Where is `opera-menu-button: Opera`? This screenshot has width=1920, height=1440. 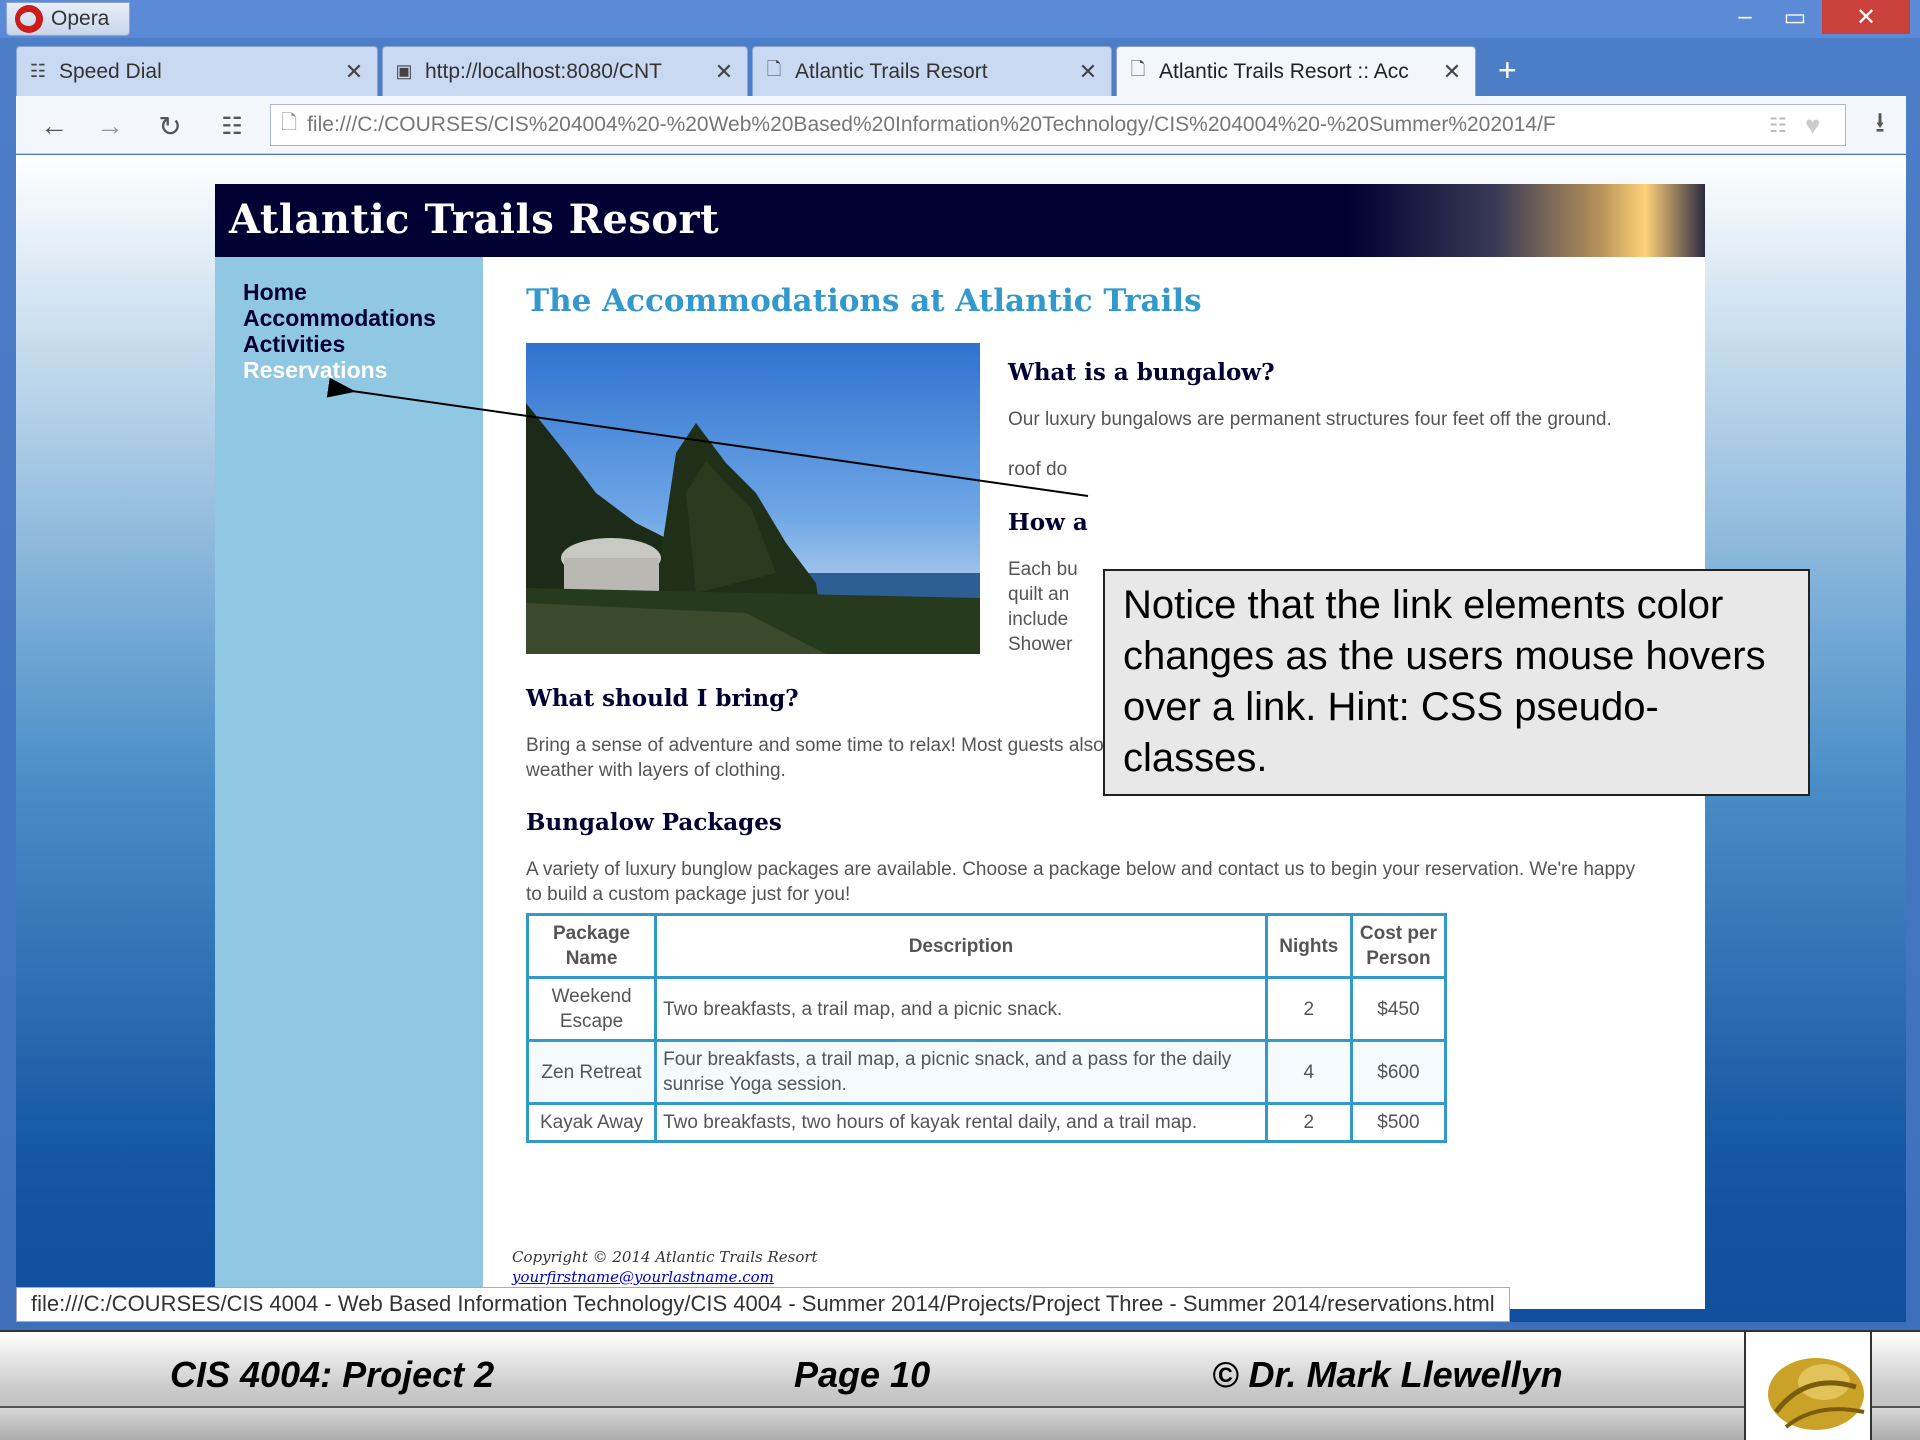
opera-menu-button: Opera is located at coordinates (68, 19).